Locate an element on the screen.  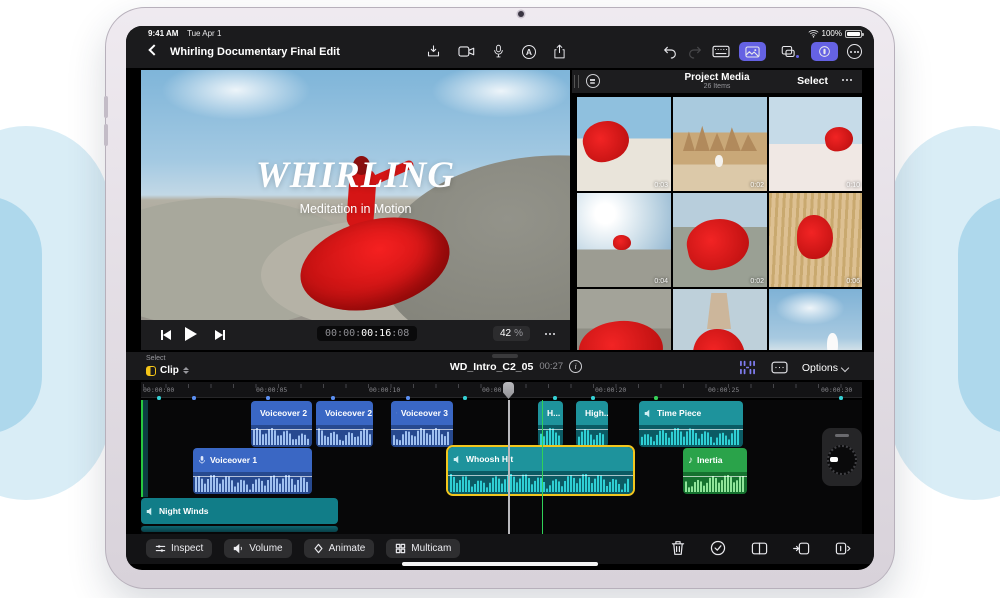
trash-icon is located at coordinates (678, 548).